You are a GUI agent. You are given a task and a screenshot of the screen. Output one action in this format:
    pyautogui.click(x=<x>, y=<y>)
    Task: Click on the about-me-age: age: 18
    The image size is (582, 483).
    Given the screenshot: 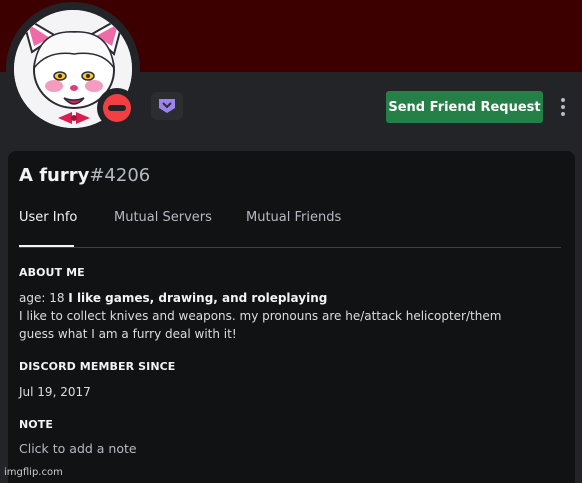 What is the action you would take?
    pyautogui.click(x=44, y=298)
    